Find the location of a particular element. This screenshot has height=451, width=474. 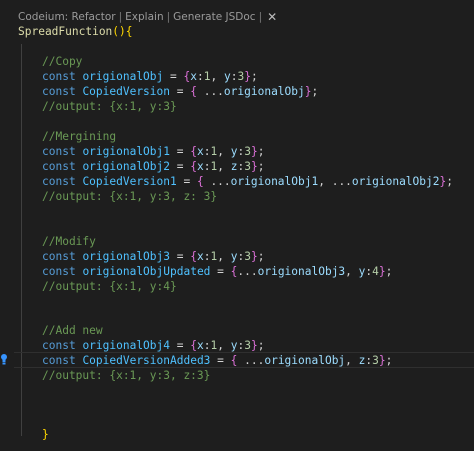

variable-ref: origionalObj2 is located at coordinates (395, 181).